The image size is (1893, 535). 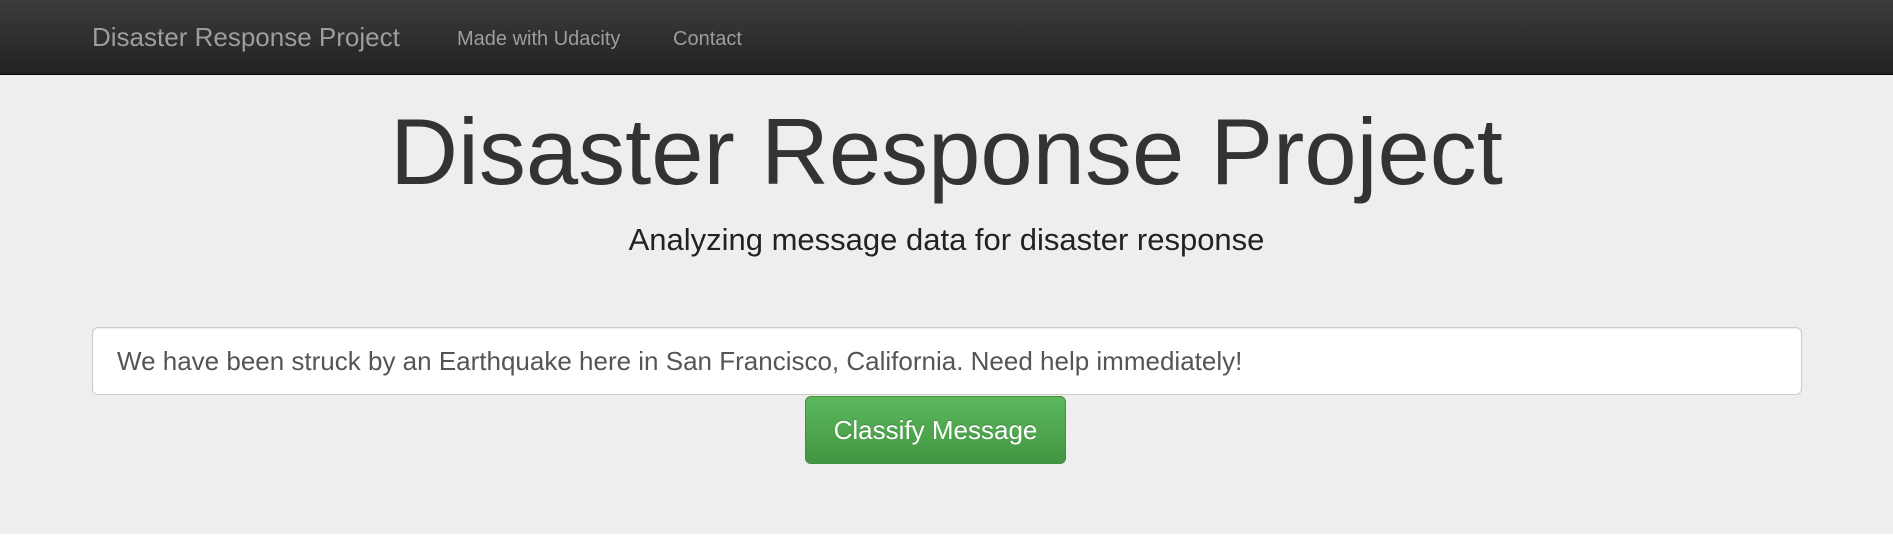 I want to click on nav-link-contact: Contact, so click(x=707, y=39).